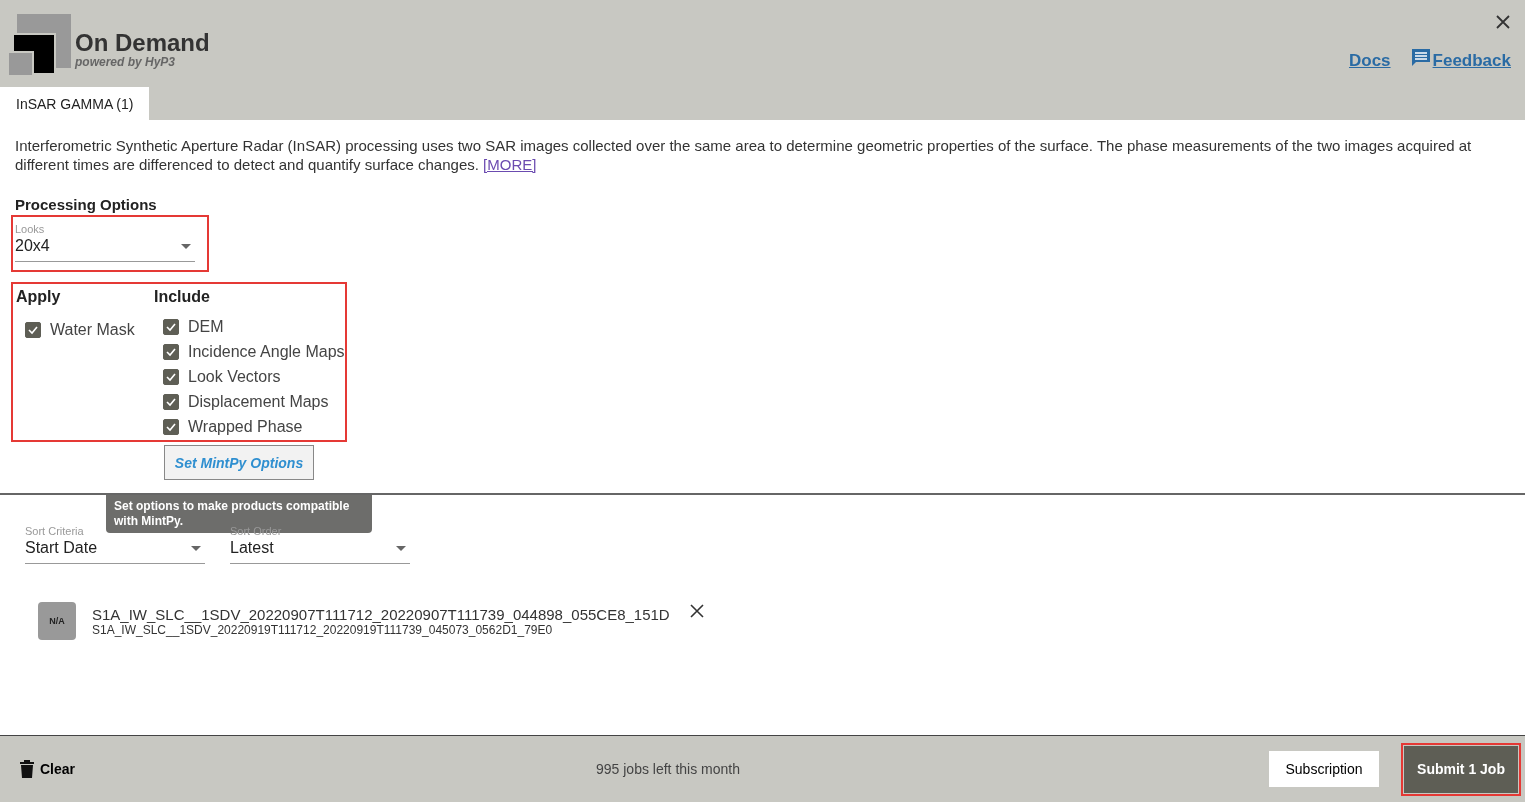 This screenshot has width=1525, height=802. I want to click on group-title: Apply, so click(39, 297).